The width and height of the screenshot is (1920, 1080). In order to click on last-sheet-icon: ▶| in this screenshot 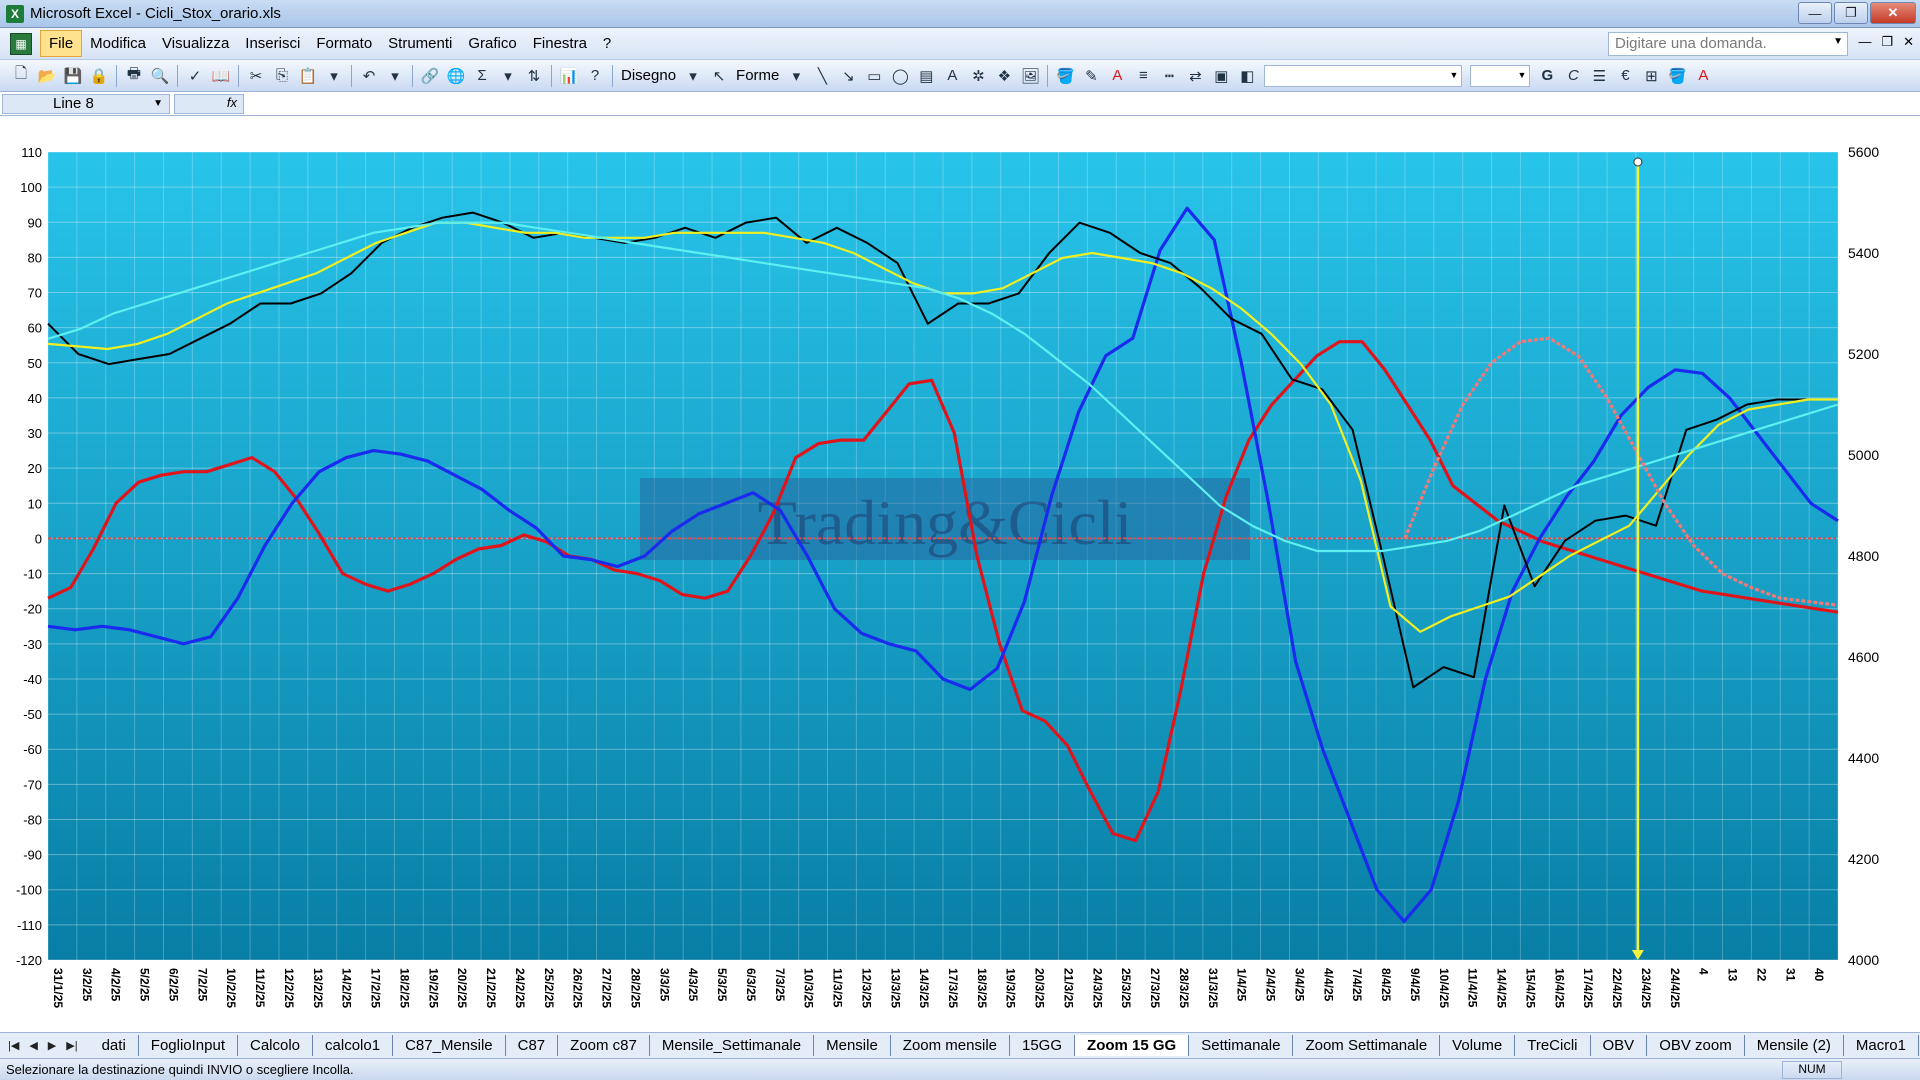, I will do `click(71, 1045)`.